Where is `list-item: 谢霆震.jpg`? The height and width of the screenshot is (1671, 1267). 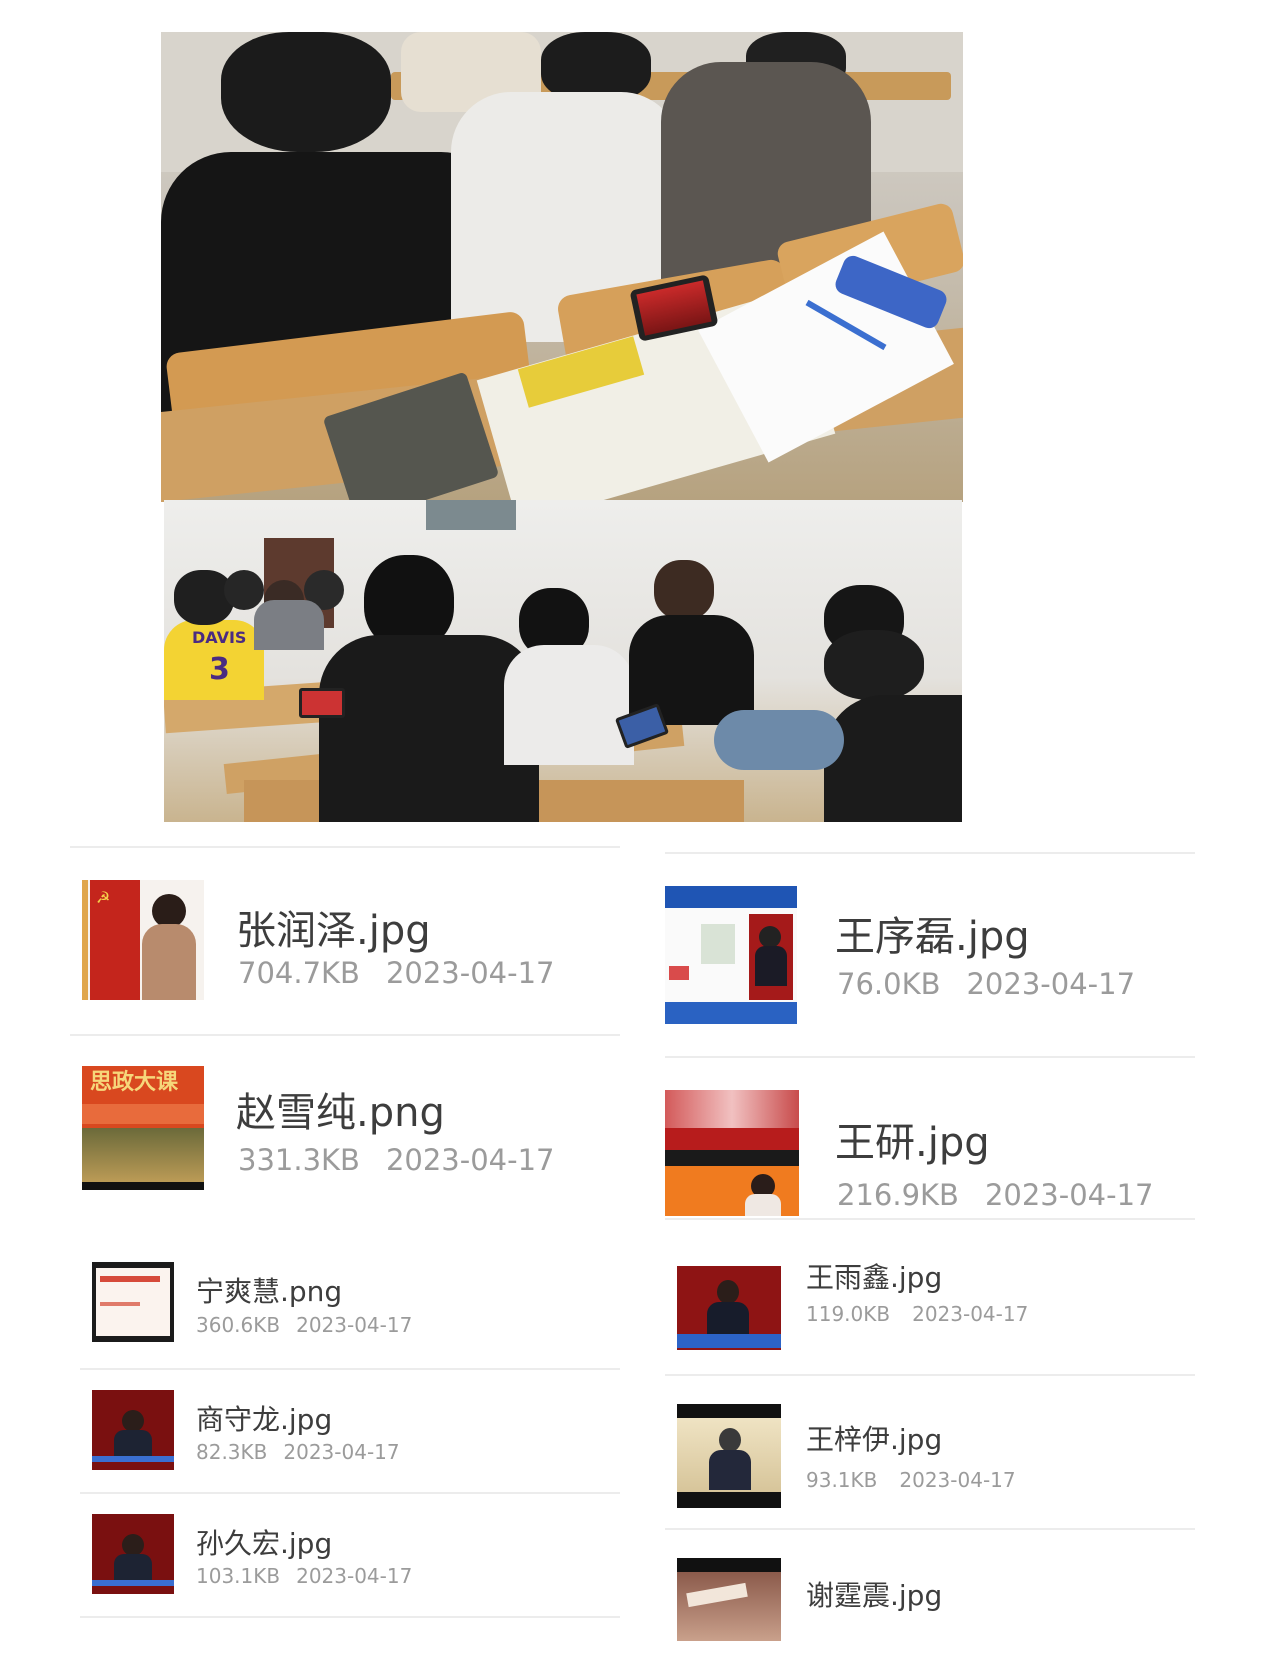
list-item: 谢霆震.jpg is located at coordinates (930, 1585).